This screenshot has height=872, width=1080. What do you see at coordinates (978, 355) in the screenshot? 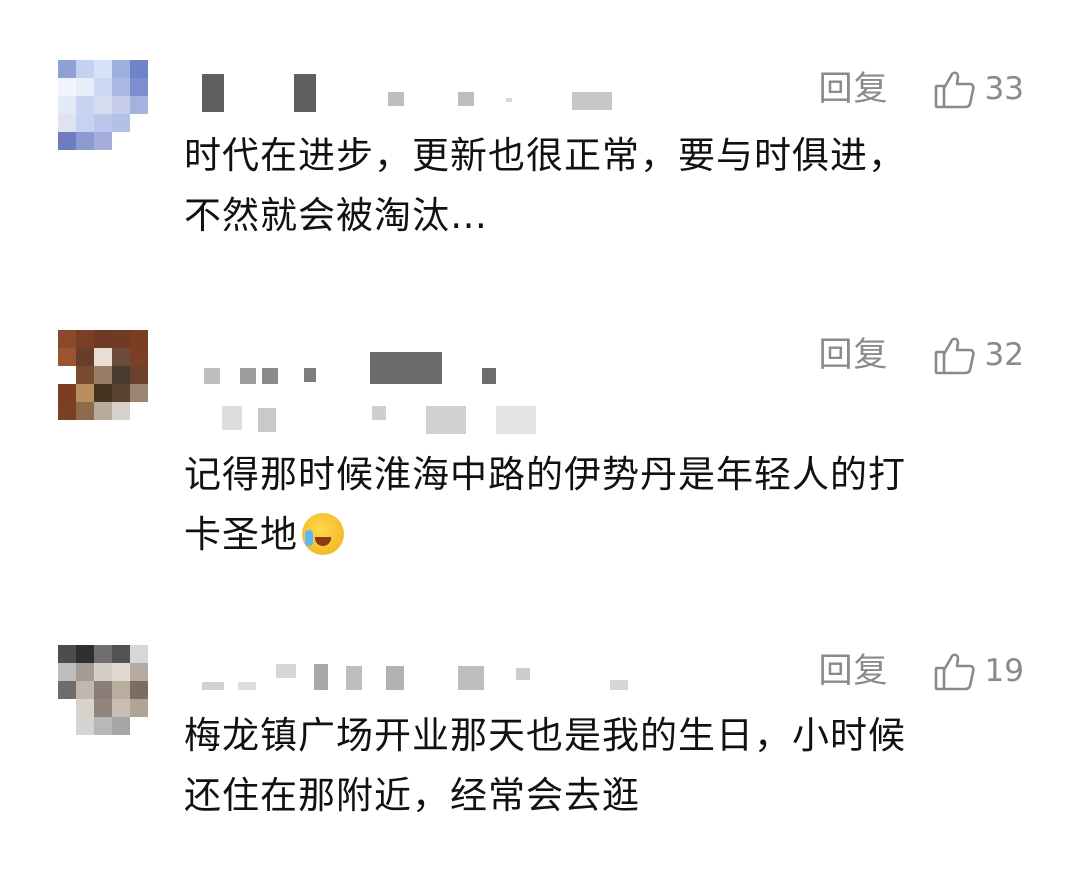
I see `like-button: 32` at bounding box center [978, 355].